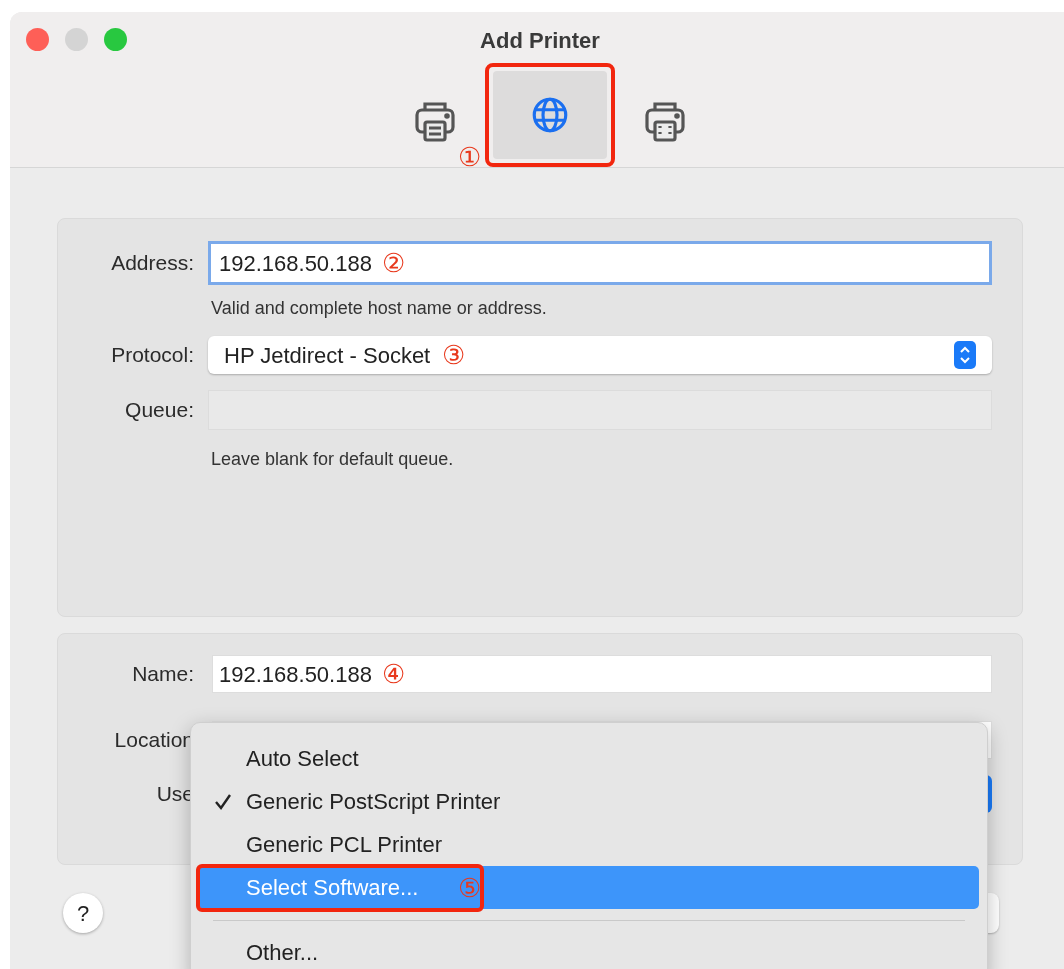  I want to click on close-button, so click(37, 39).